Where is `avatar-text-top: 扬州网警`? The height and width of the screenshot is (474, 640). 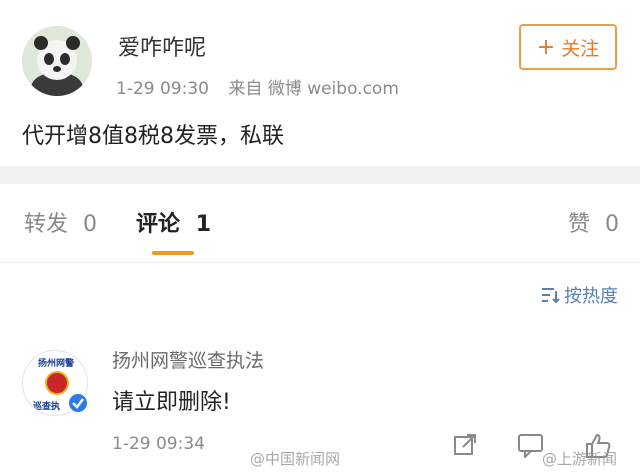
avatar-text-top: 扬州网警 is located at coordinates (55, 364).